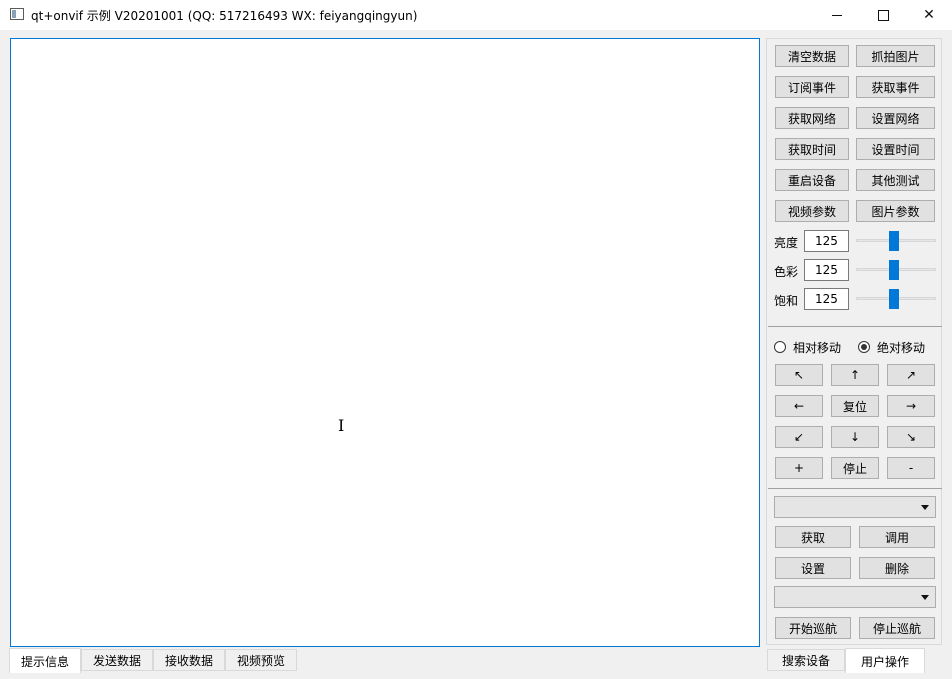 Image resolution: width=952 pixels, height=679 pixels. What do you see at coordinates (189, 660) in the screenshot?
I see `tab-receive-data: 接收数据` at bounding box center [189, 660].